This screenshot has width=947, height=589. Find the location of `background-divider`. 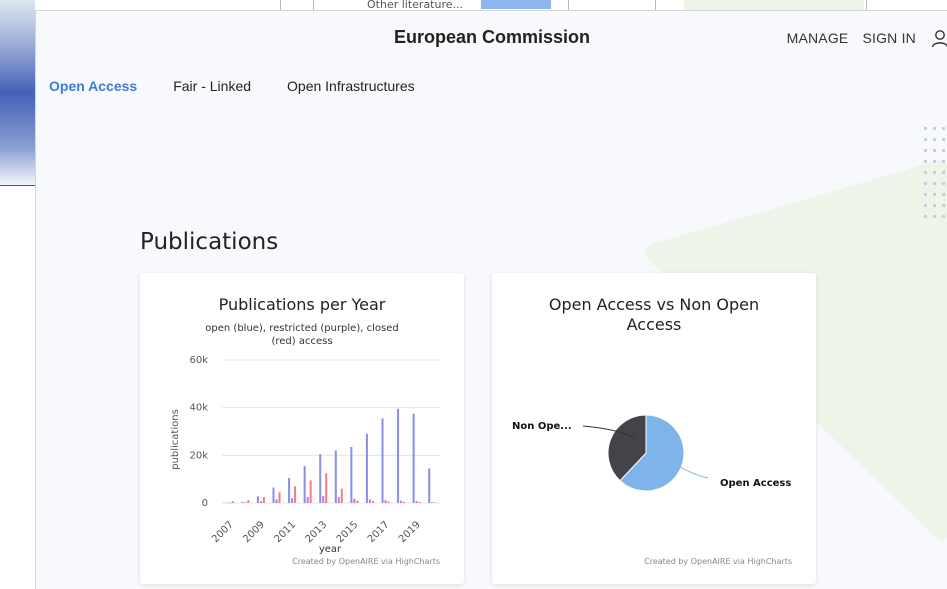

background-divider is located at coordinates (17, 185).